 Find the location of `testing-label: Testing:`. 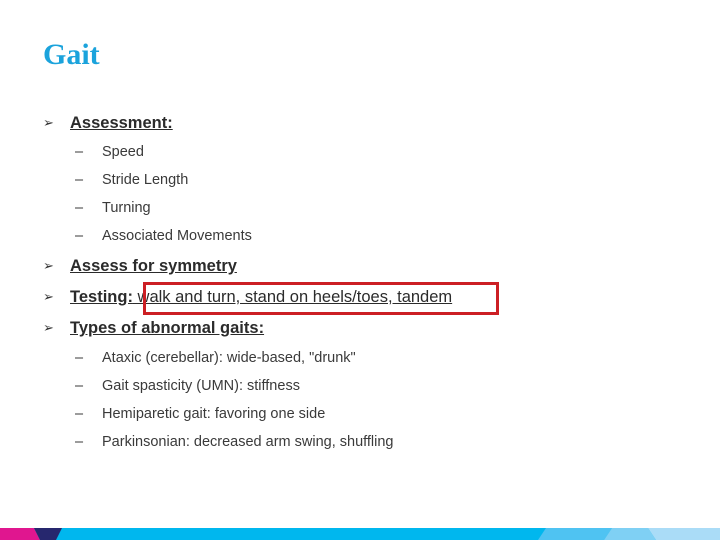

testing-label: Testing: is located at coordinates (101, 297).